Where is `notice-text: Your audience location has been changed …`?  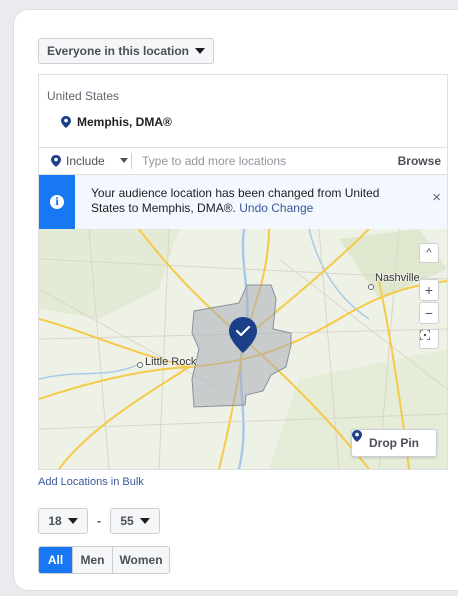
notice-text: Your audience location has been changed … is located at coordinates (251, 201).